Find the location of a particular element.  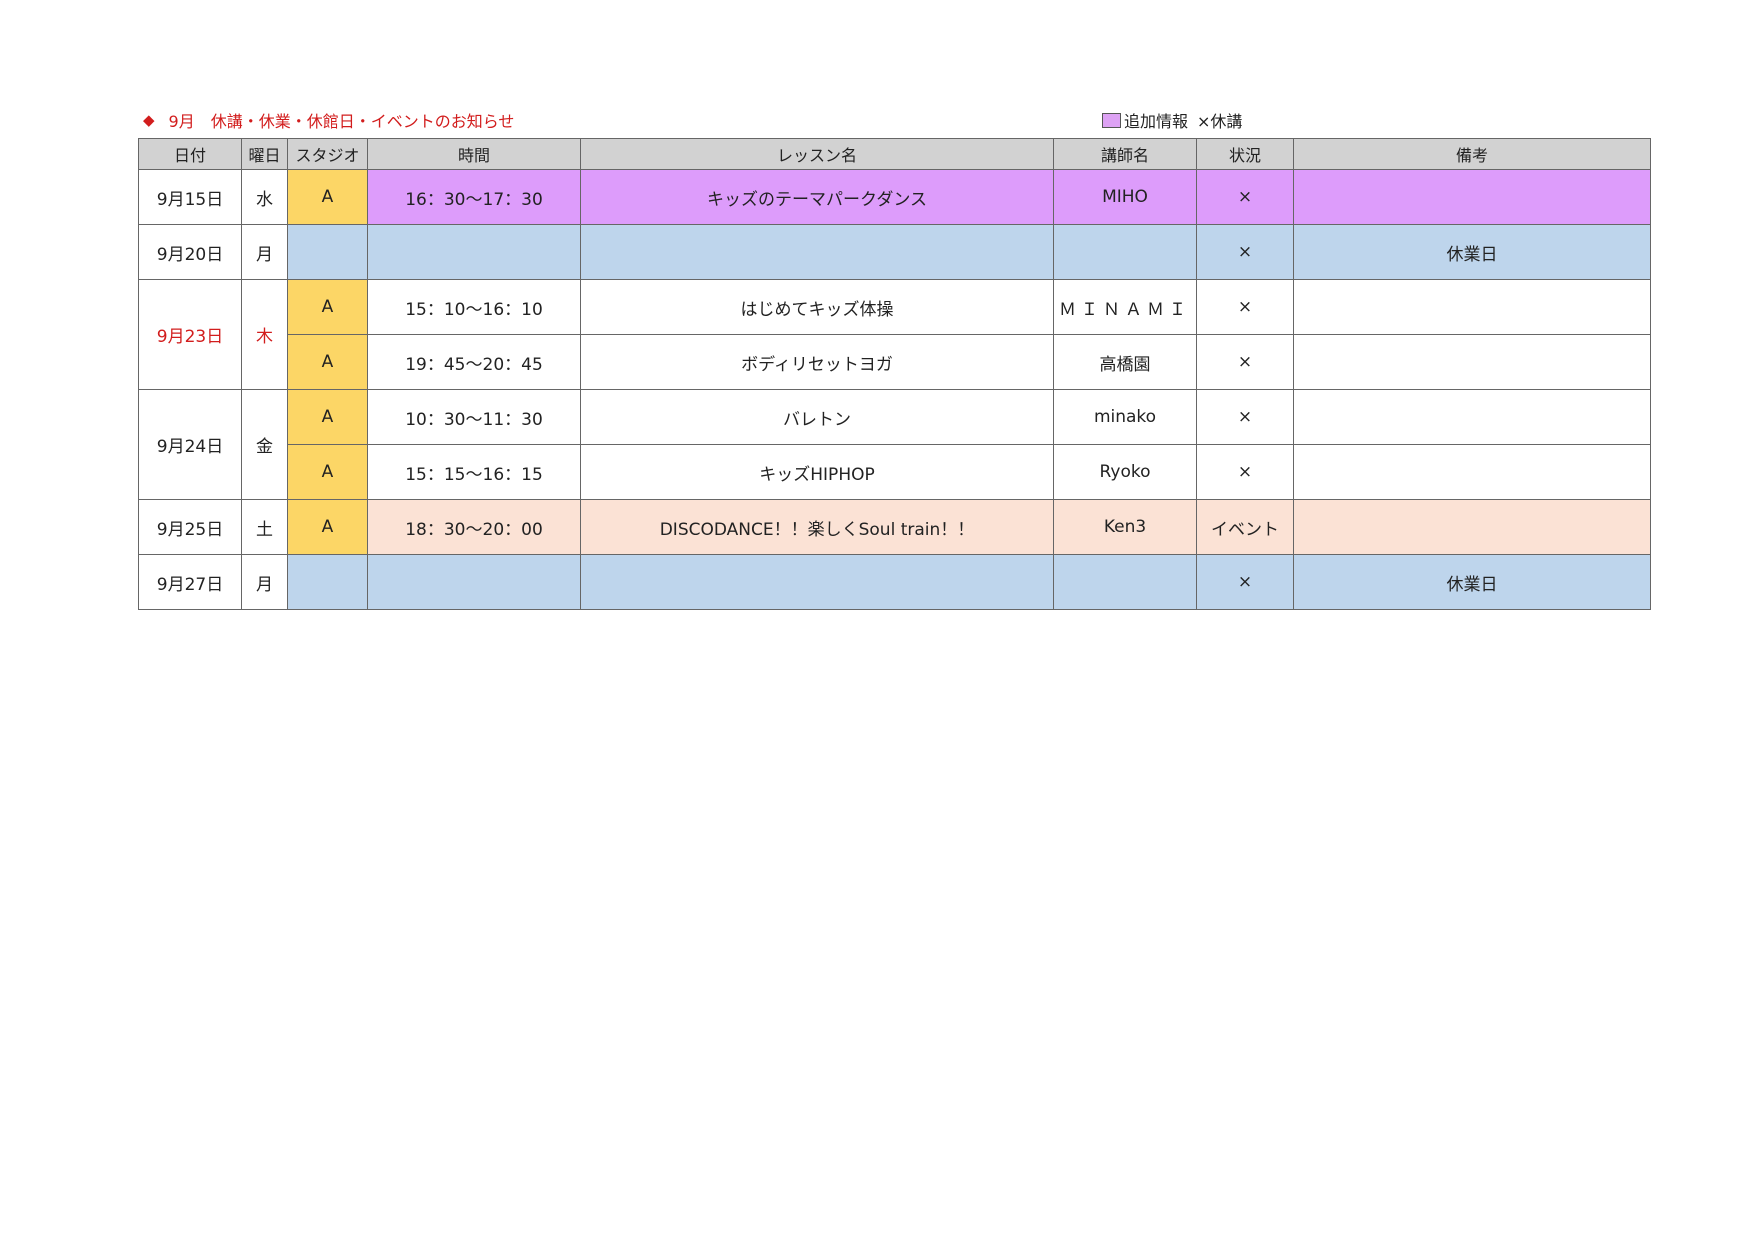

table-header-row: 日付 曜日 スタジオ 時間 レッスン名 講師名 状況 備考 is located at coordinates (894, 154).